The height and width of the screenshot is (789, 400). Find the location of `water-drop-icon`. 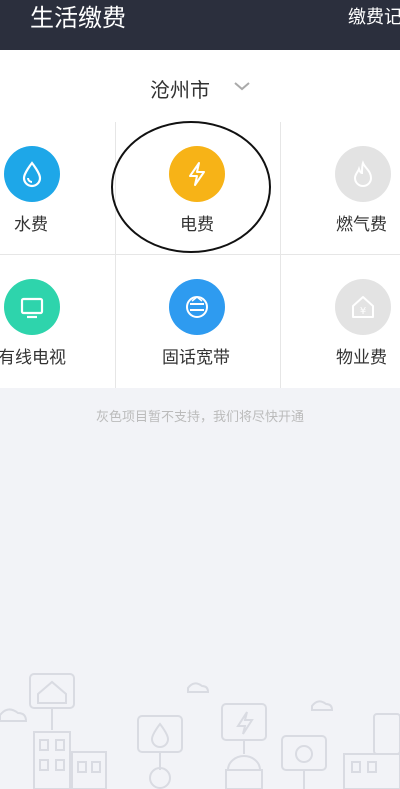

water-drop-icon is located at coordinates (32, 174).